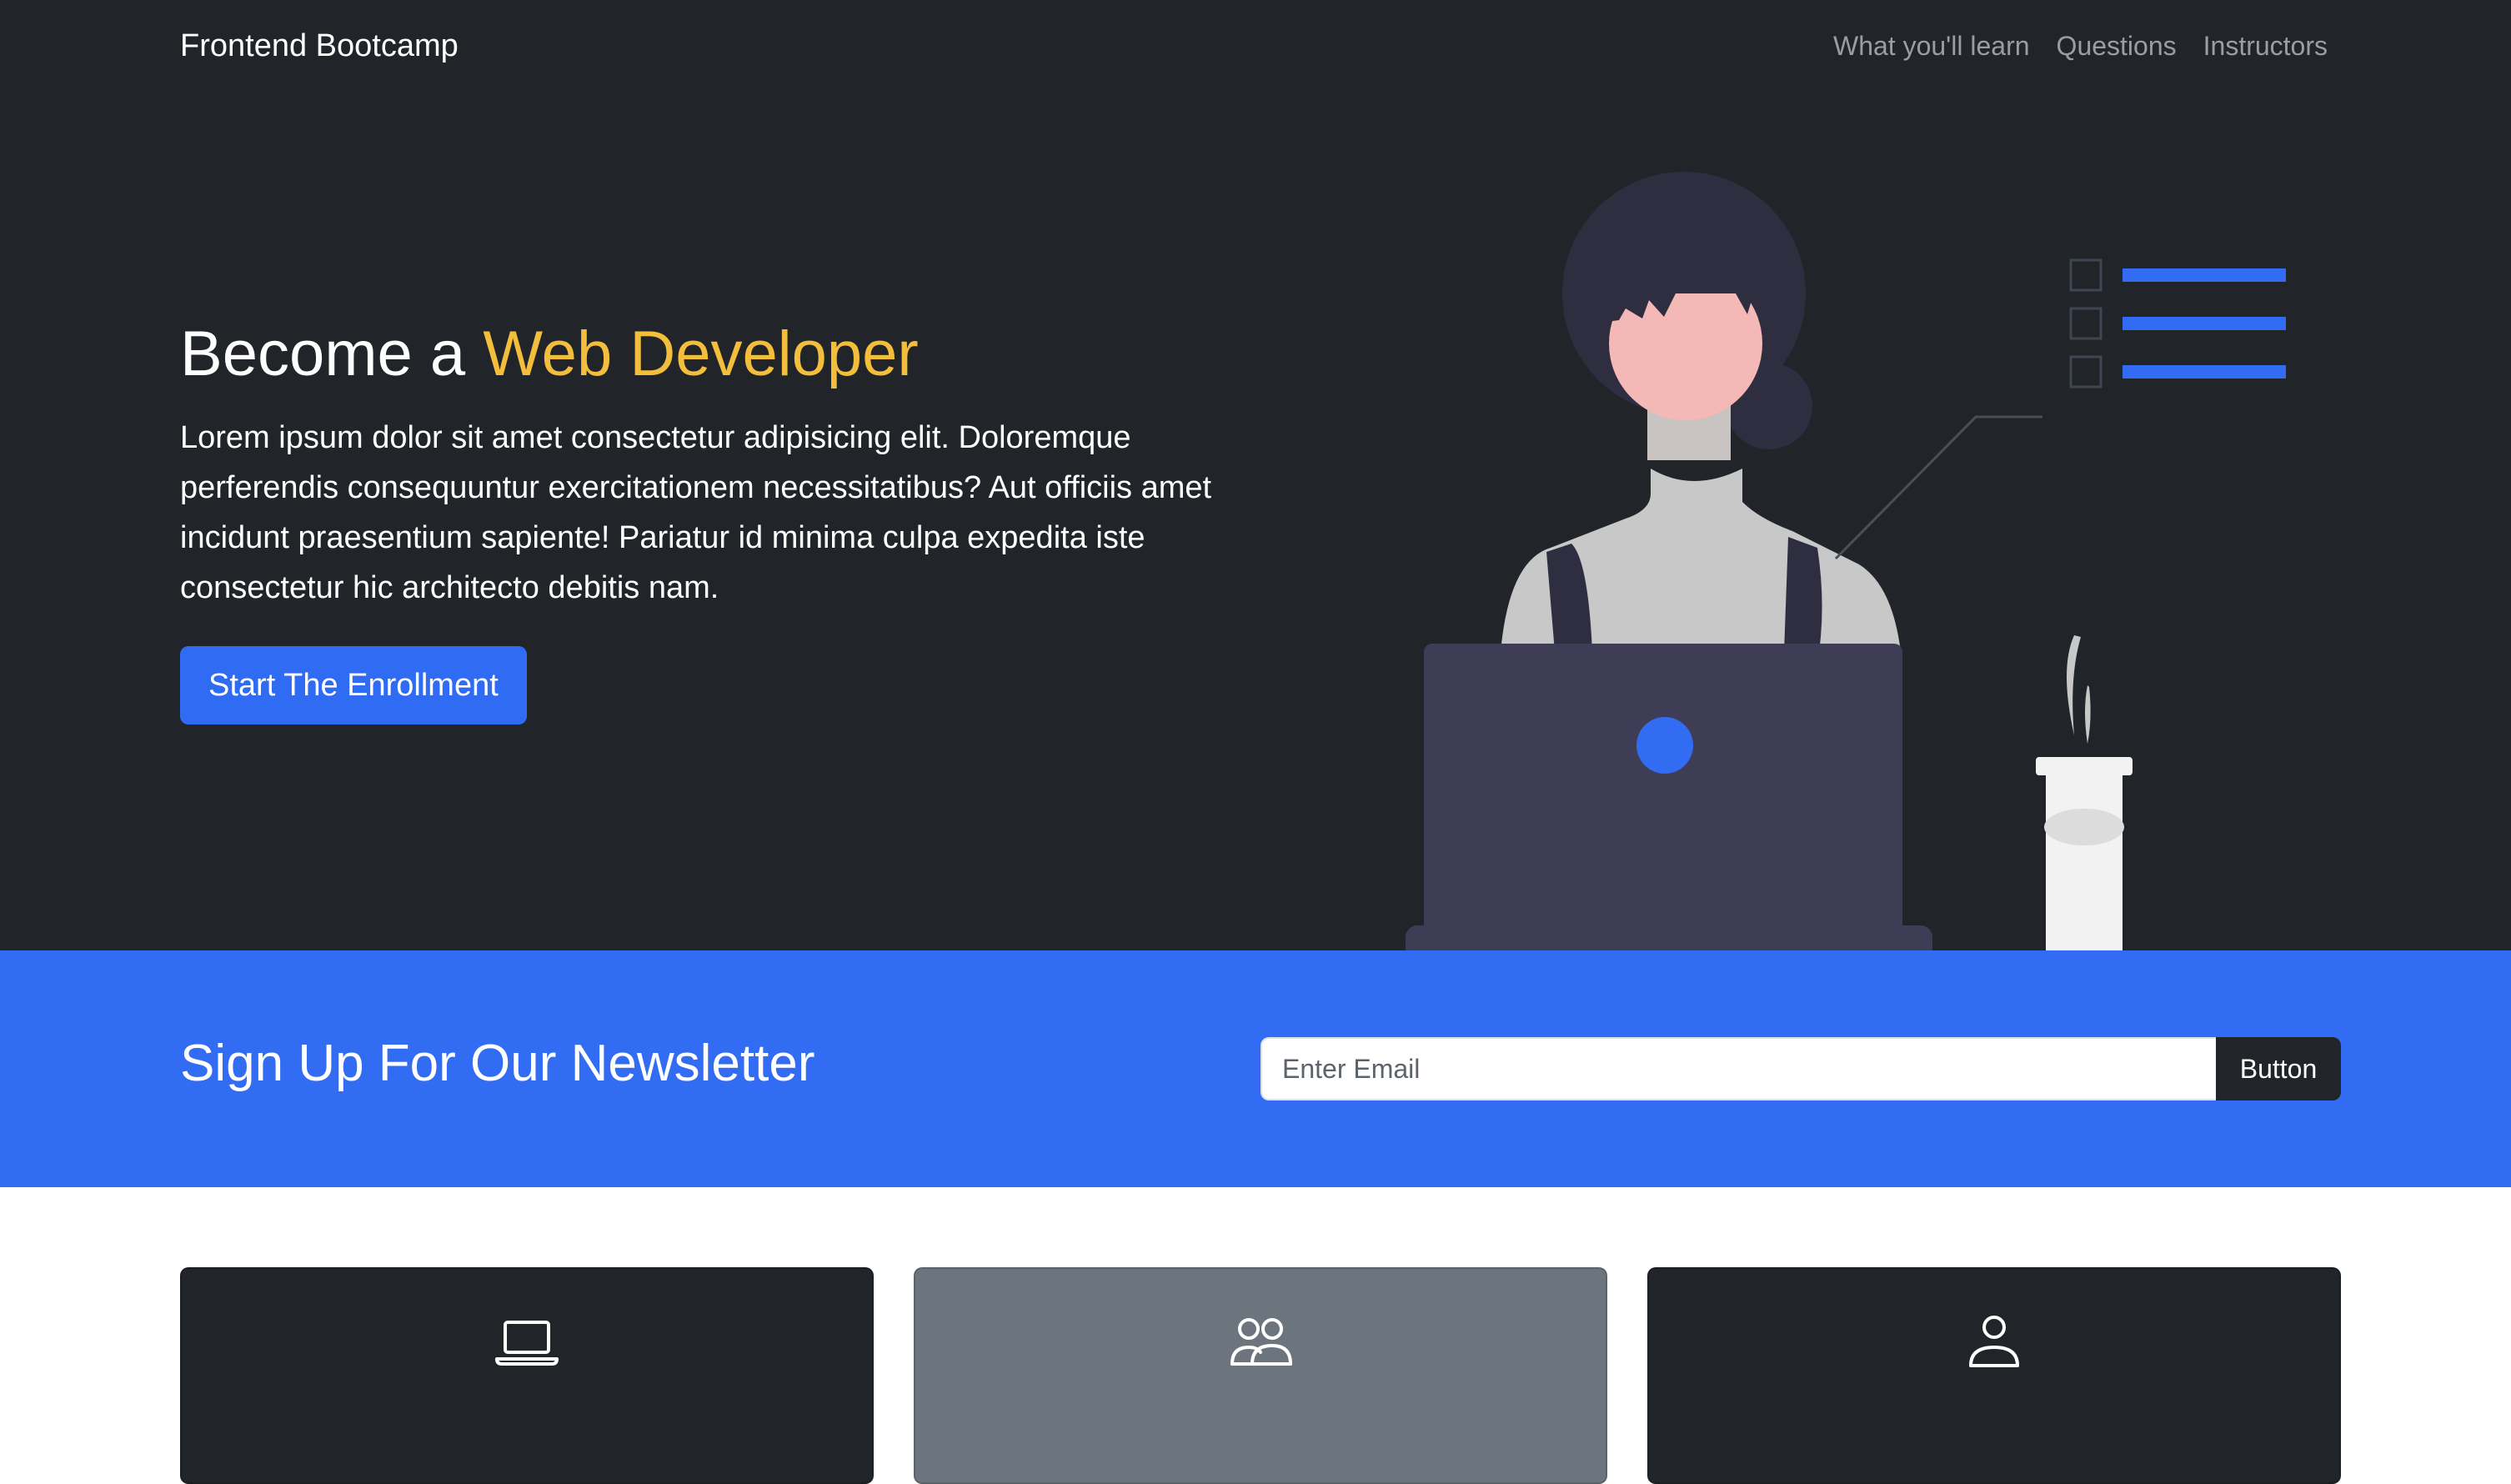  I want to click on hero-title: Become a Web Developer, so click(722, 354).